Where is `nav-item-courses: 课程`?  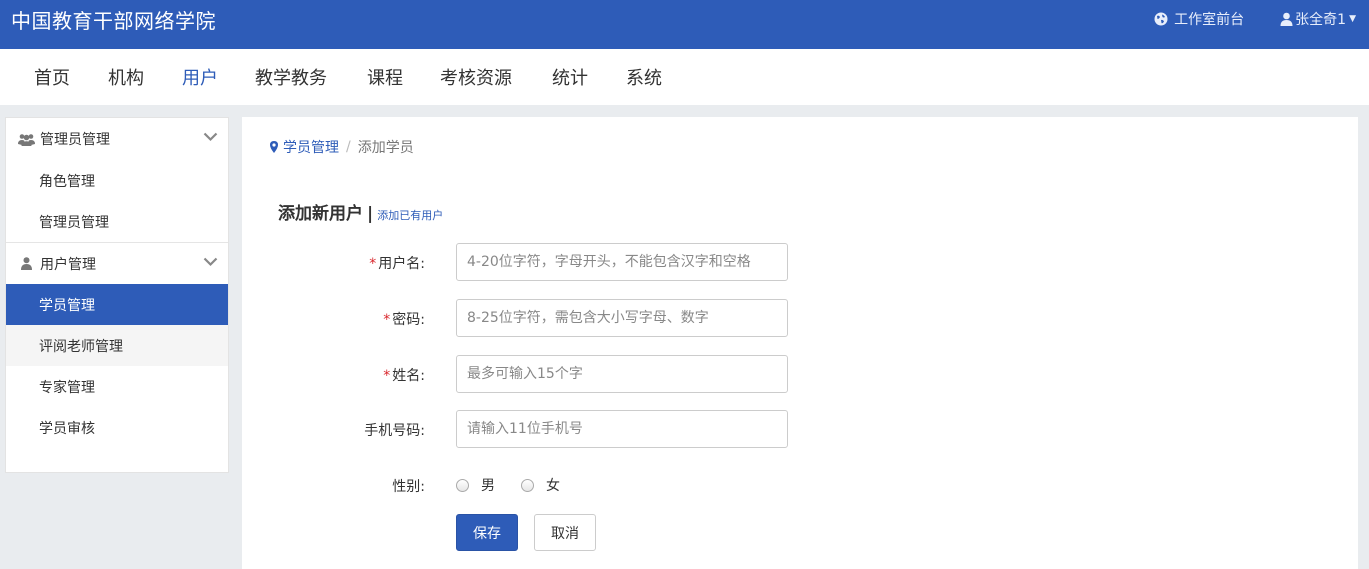
nav-item-courses: 课程 is located at coordinates (385, 77).